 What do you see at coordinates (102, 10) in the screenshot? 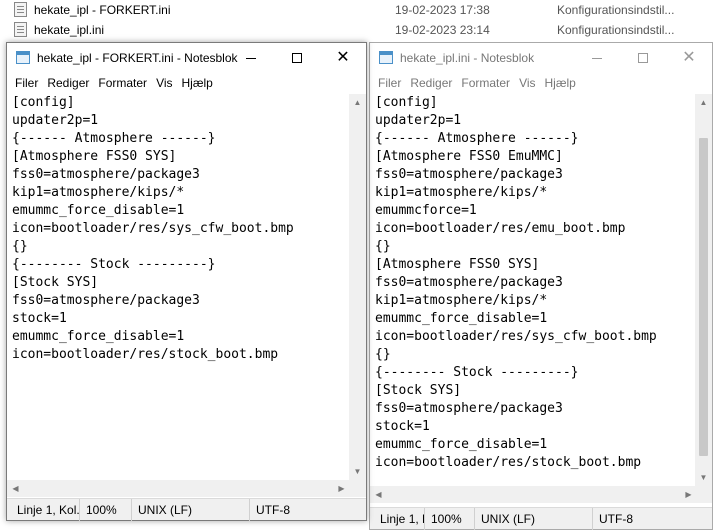
I see `file-name: hekate_ipl - FORKERT.ini` at bounding box center [102, 10].